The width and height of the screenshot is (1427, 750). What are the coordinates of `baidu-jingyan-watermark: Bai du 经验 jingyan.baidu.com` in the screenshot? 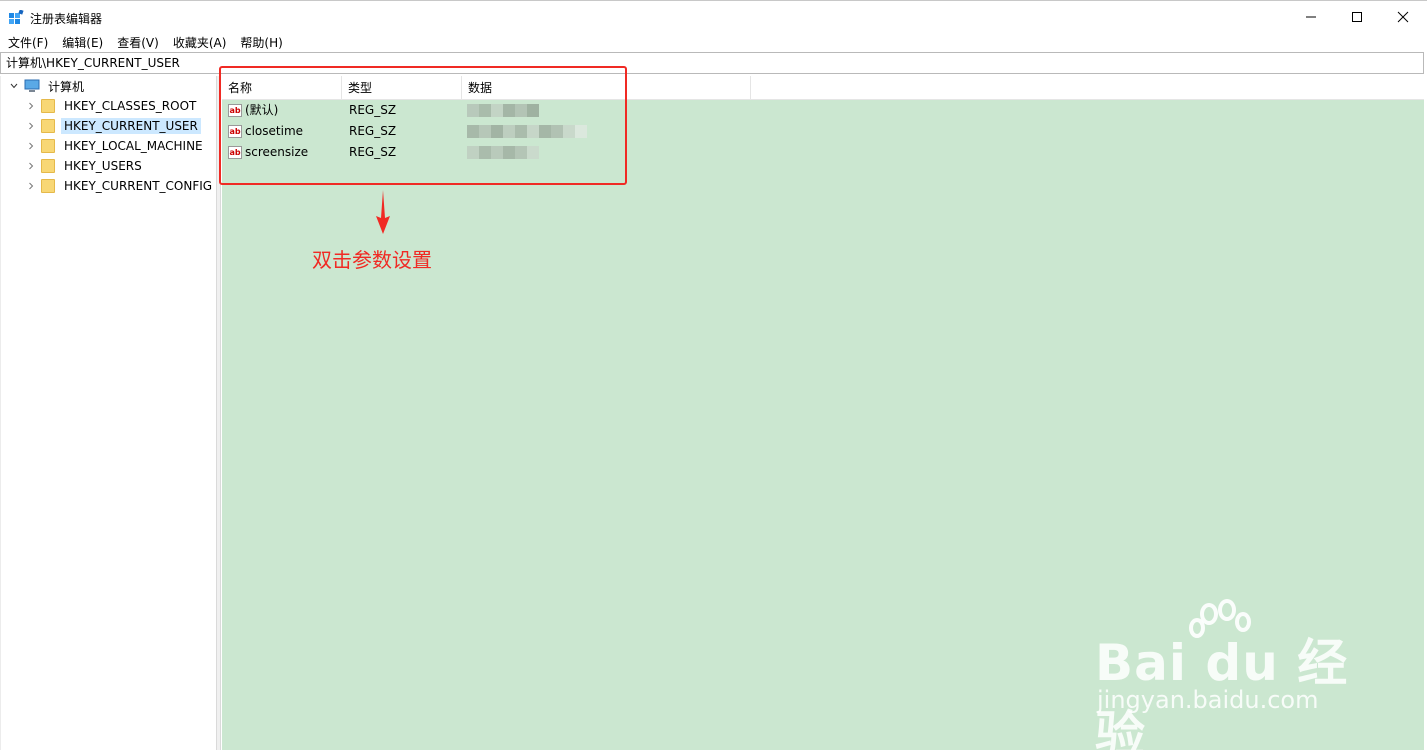 It's located at (1225, 674).